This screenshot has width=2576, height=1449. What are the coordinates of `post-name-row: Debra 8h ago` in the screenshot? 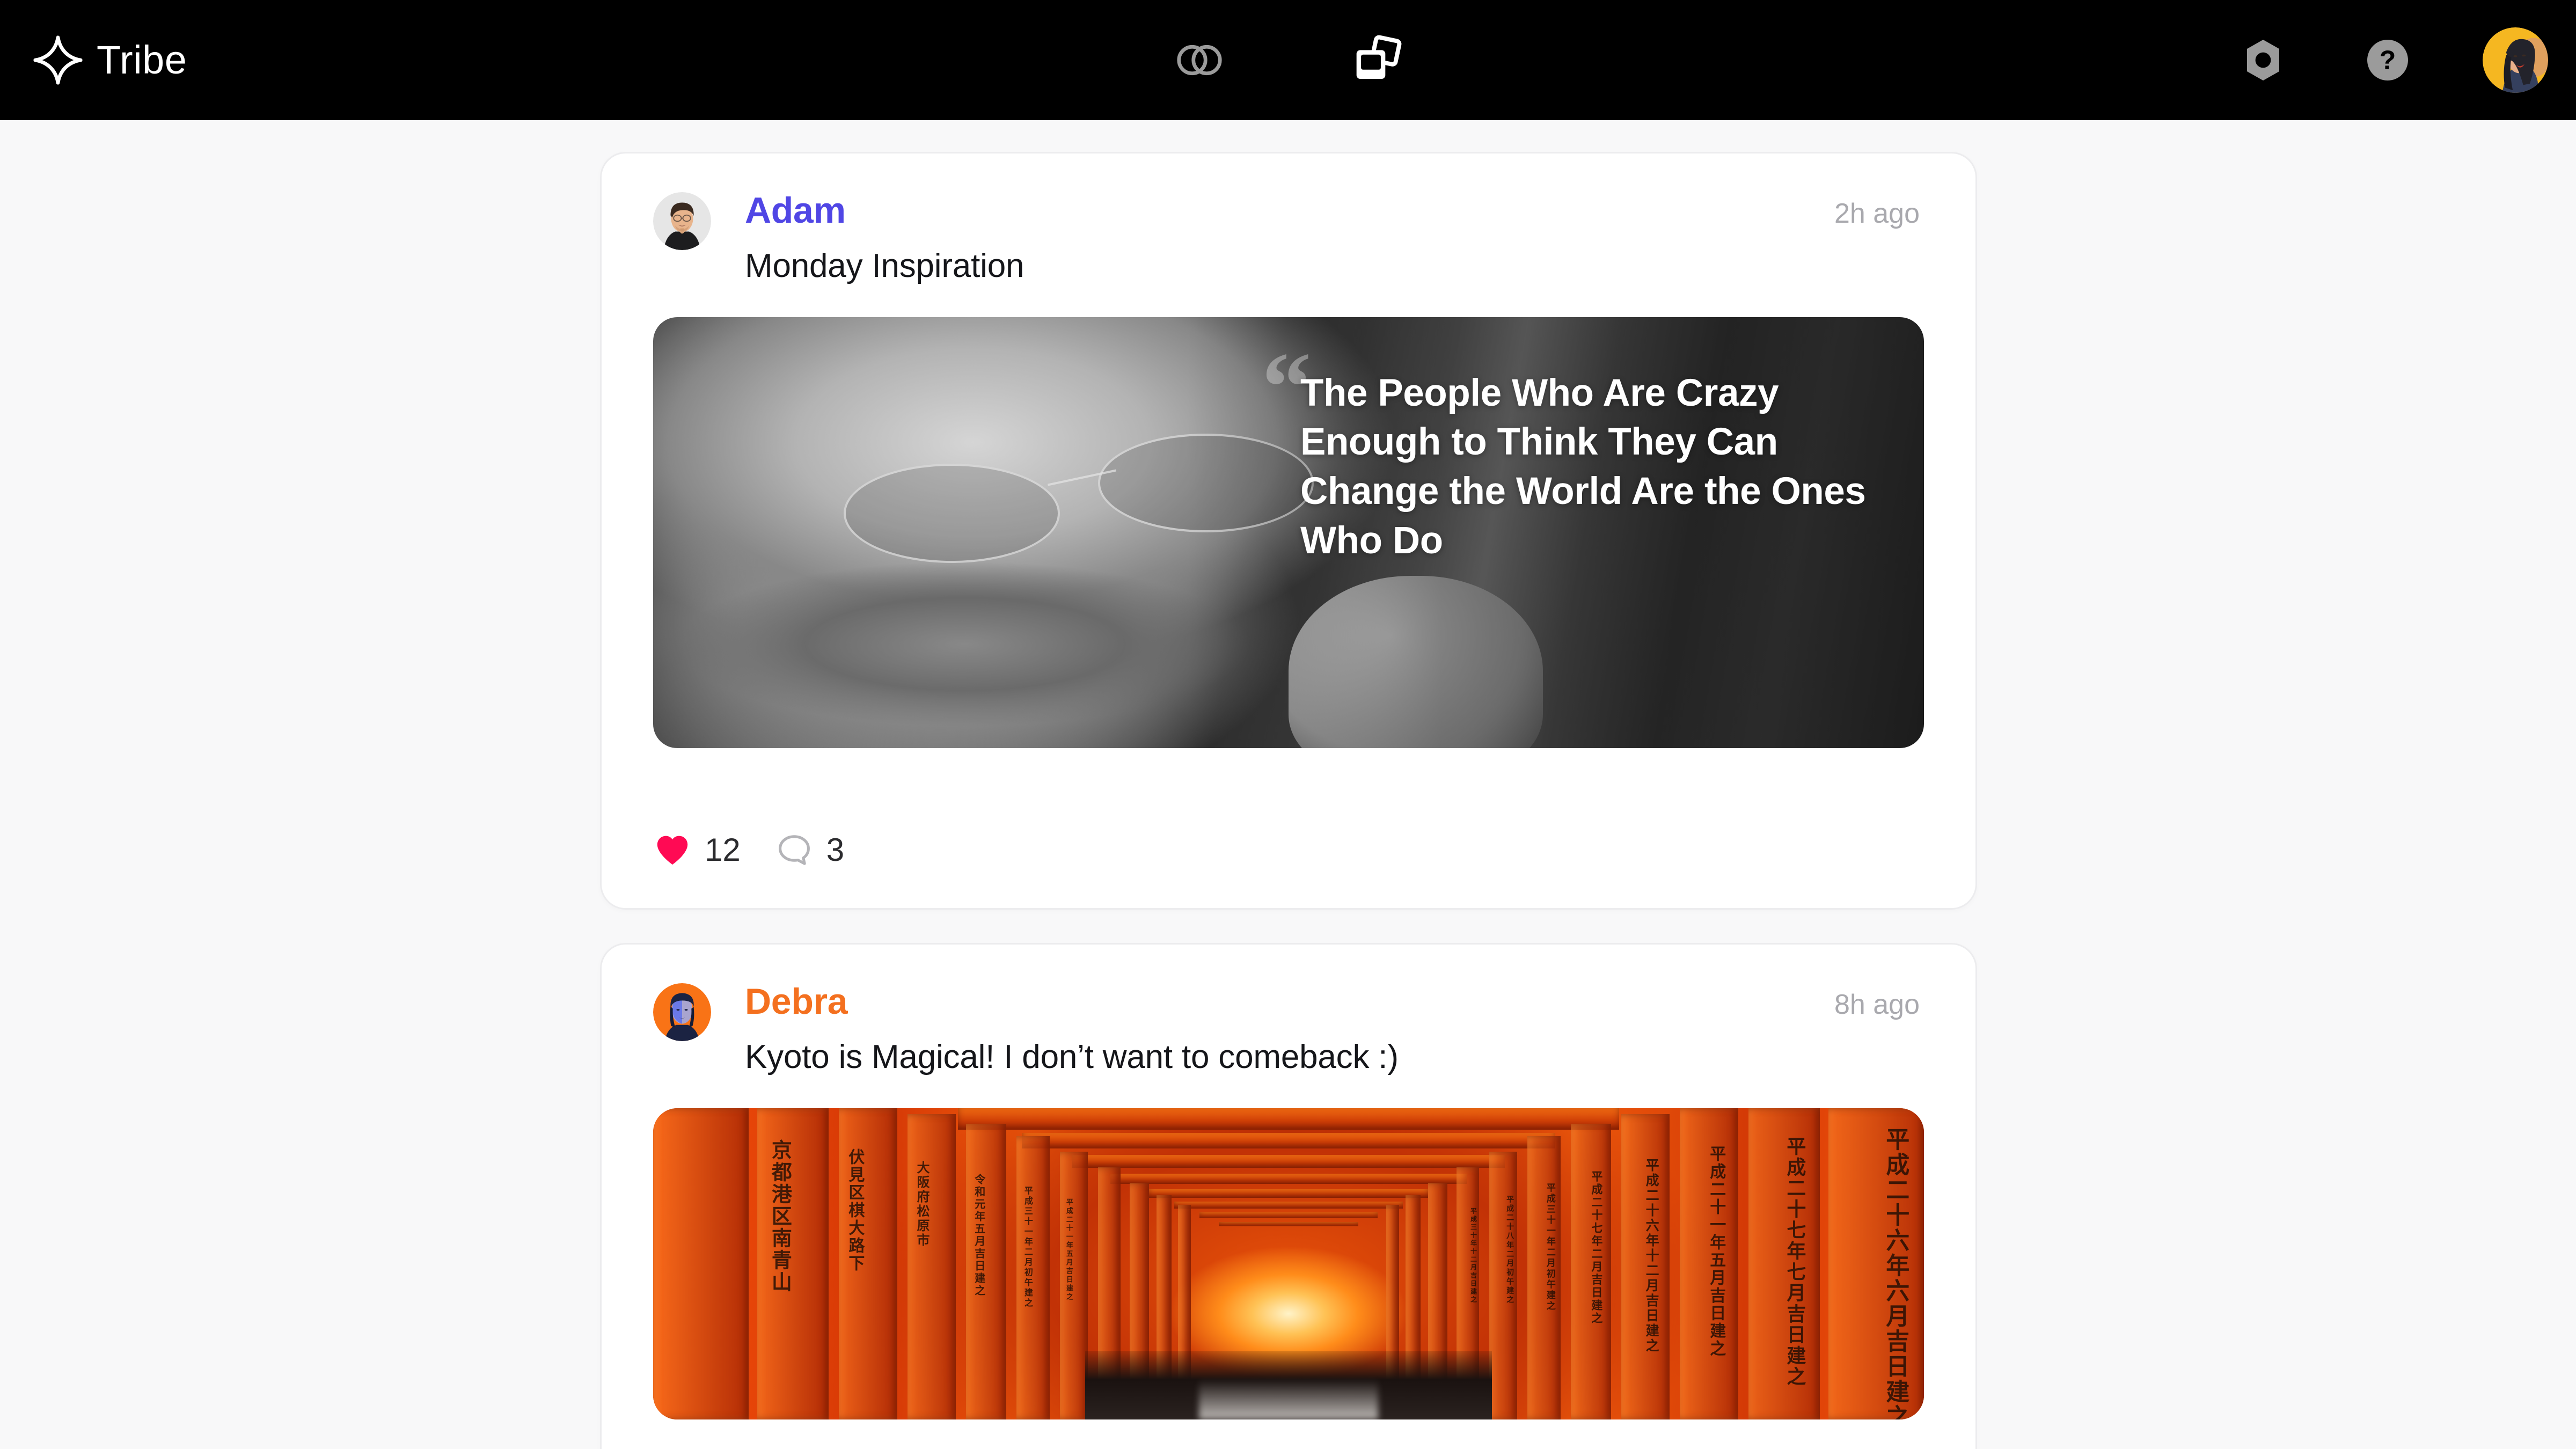 It's located at (1334, 1001).